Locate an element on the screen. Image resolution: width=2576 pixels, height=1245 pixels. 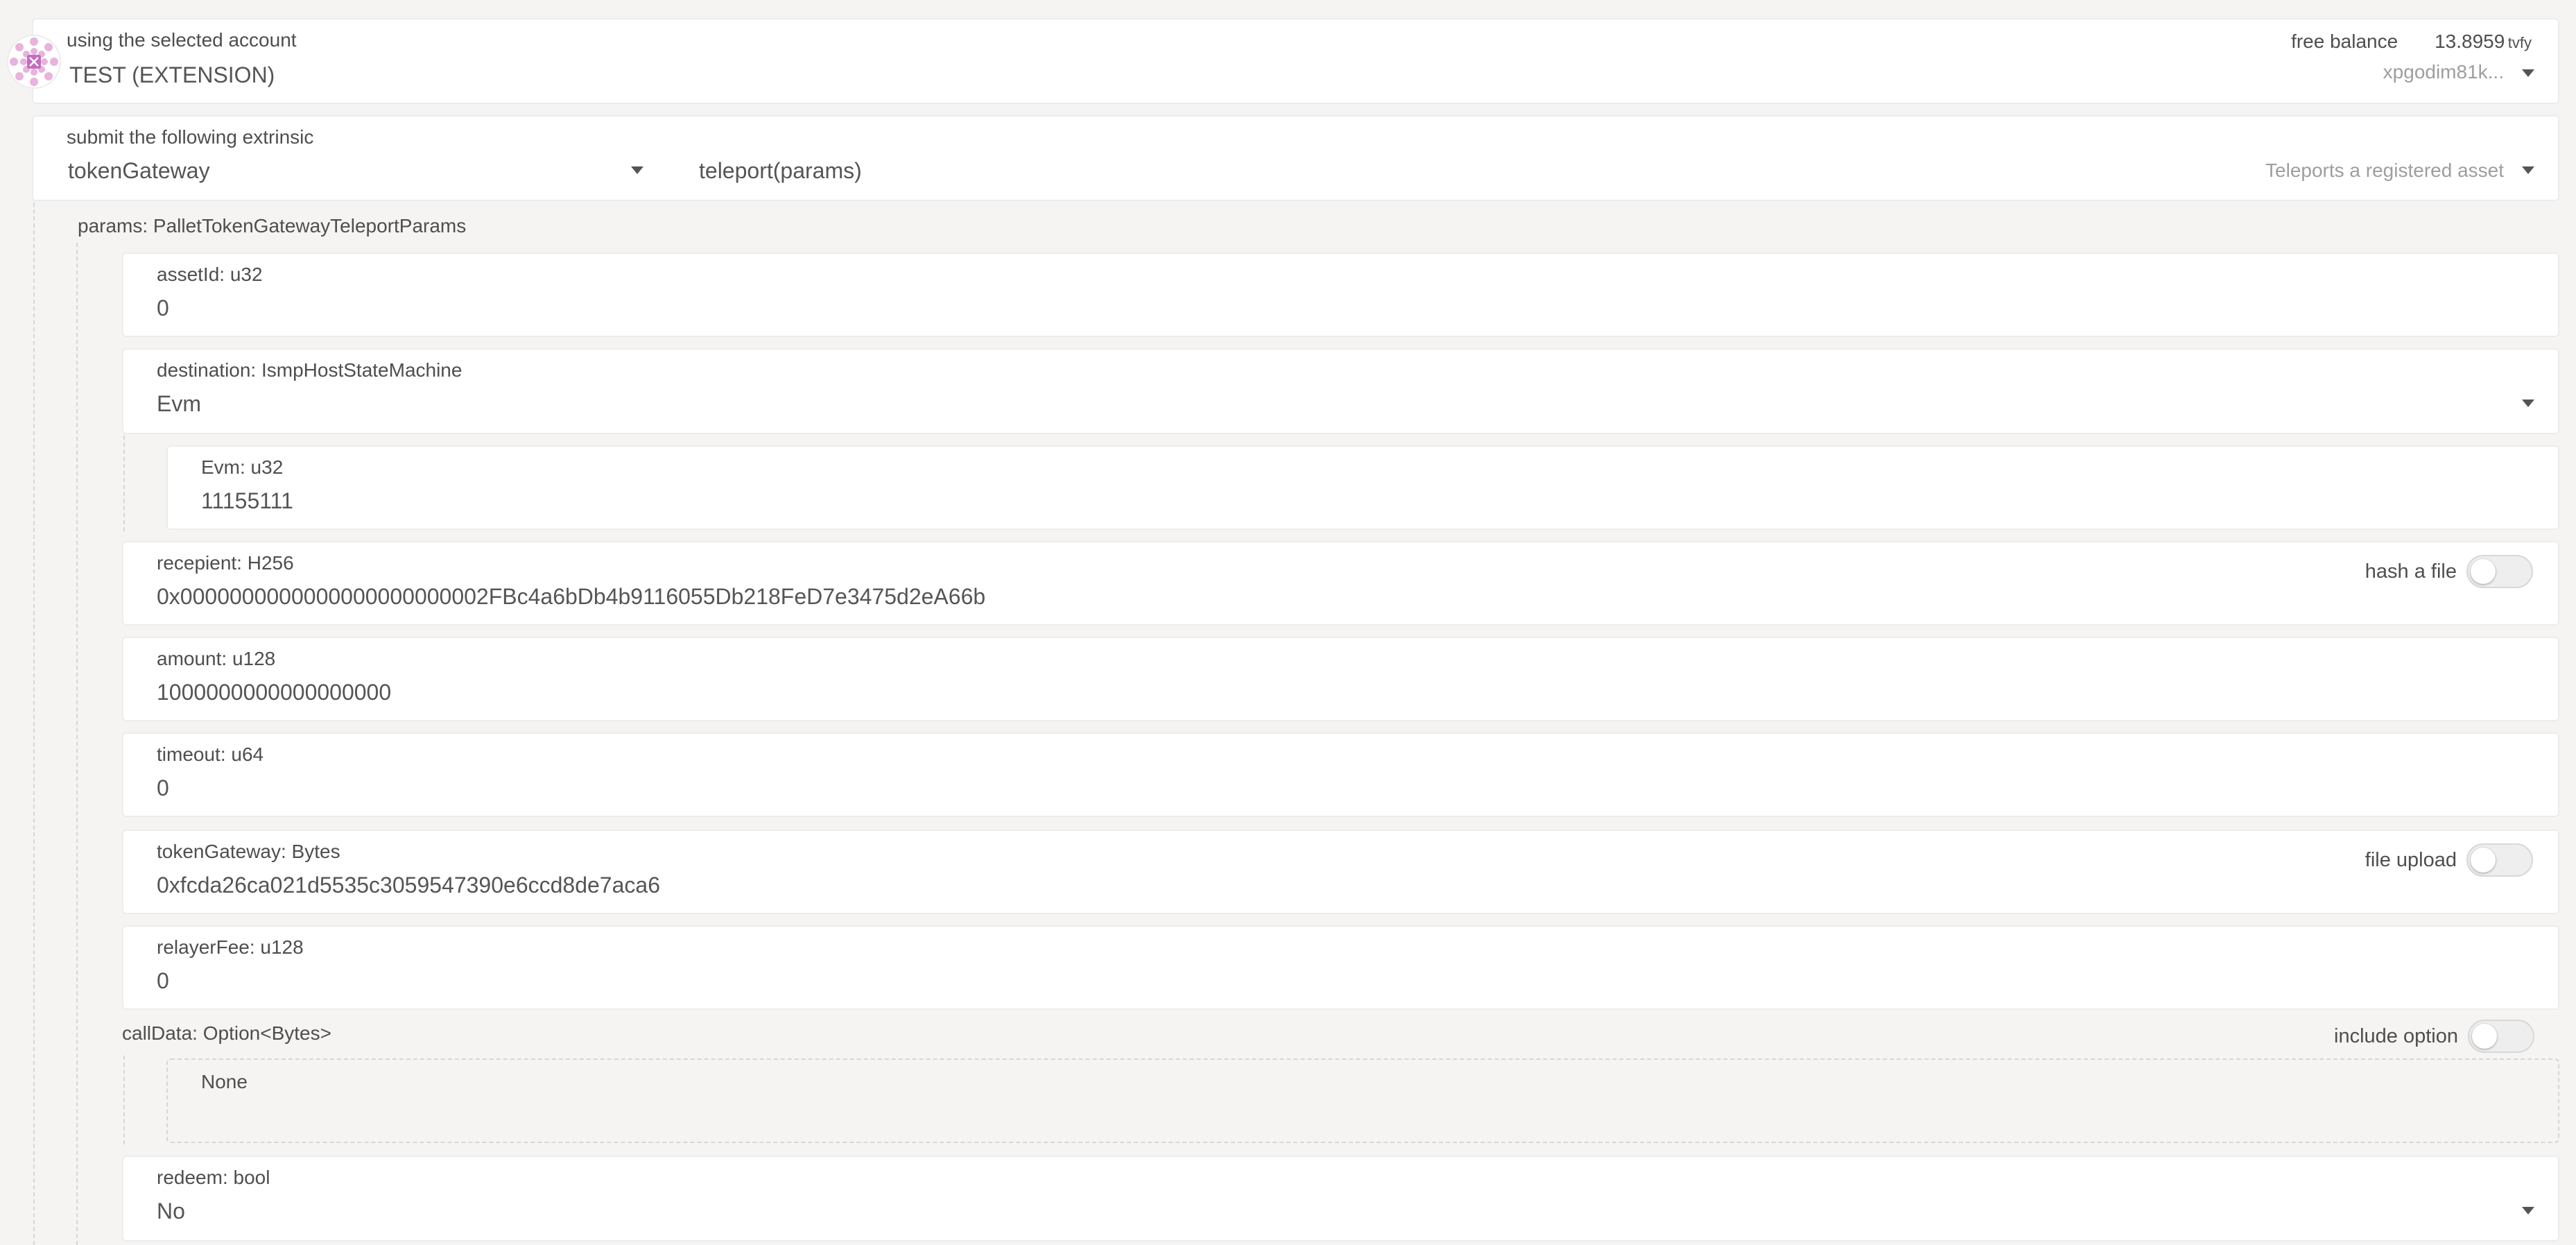
evm-value: 11155111 is located at coordinates (247, 501).